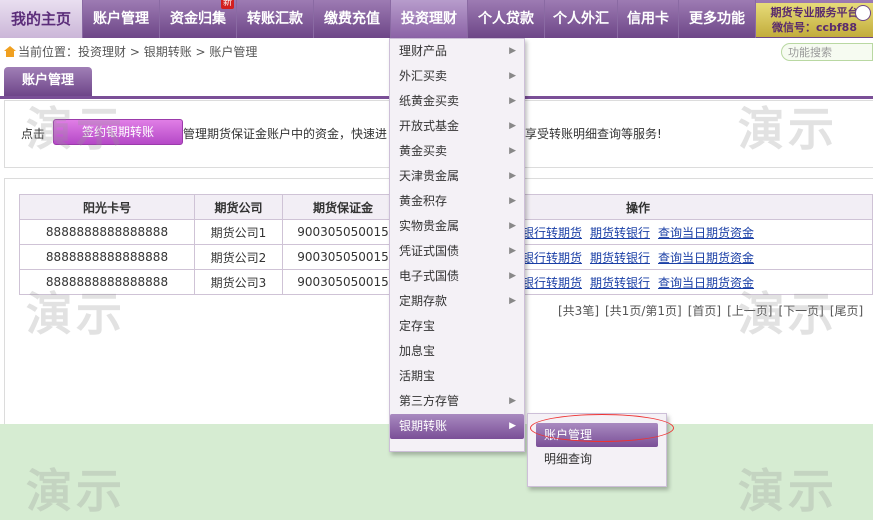 This screenshot has height=521, width=873. I want to click on promo-banner: 期货专业服务平台 微信号：ccbf88, so click(814, 20).